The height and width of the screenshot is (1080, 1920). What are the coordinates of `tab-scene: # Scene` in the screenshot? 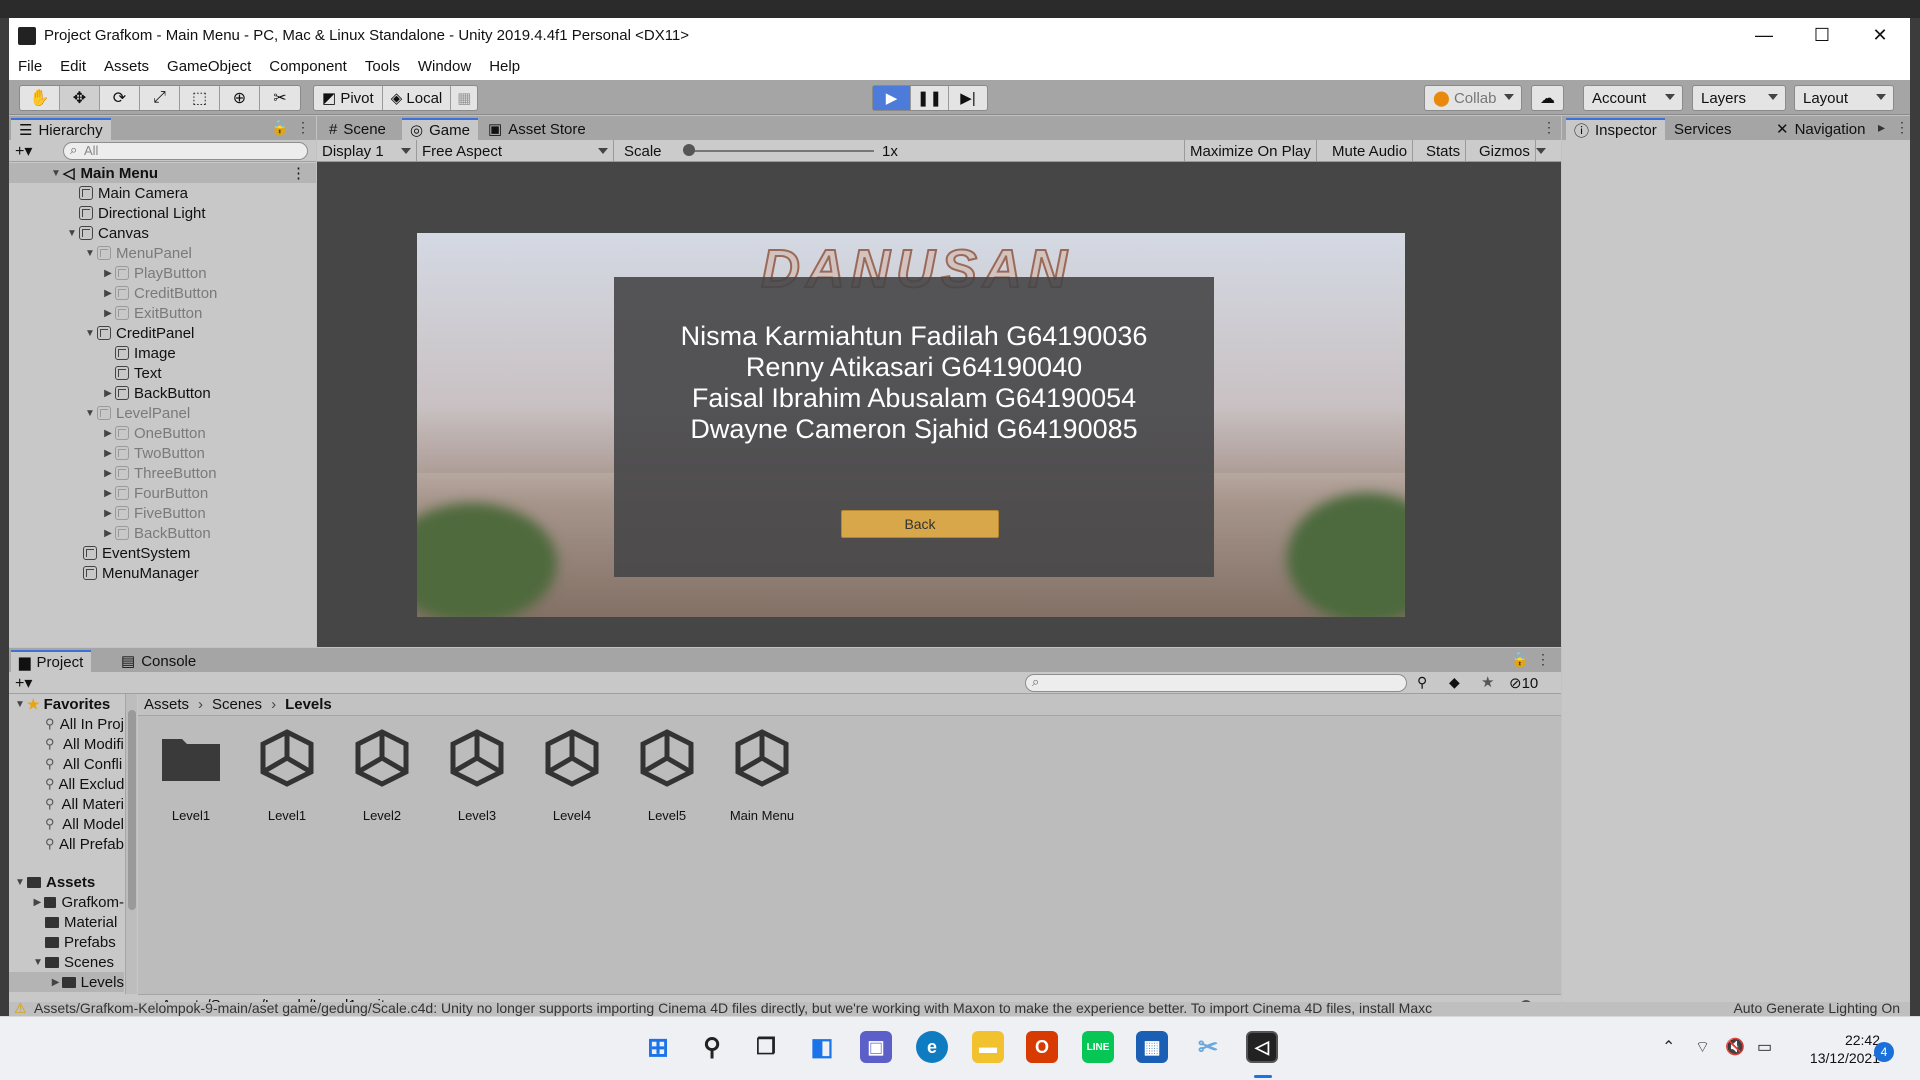 It's located at (357, 129).